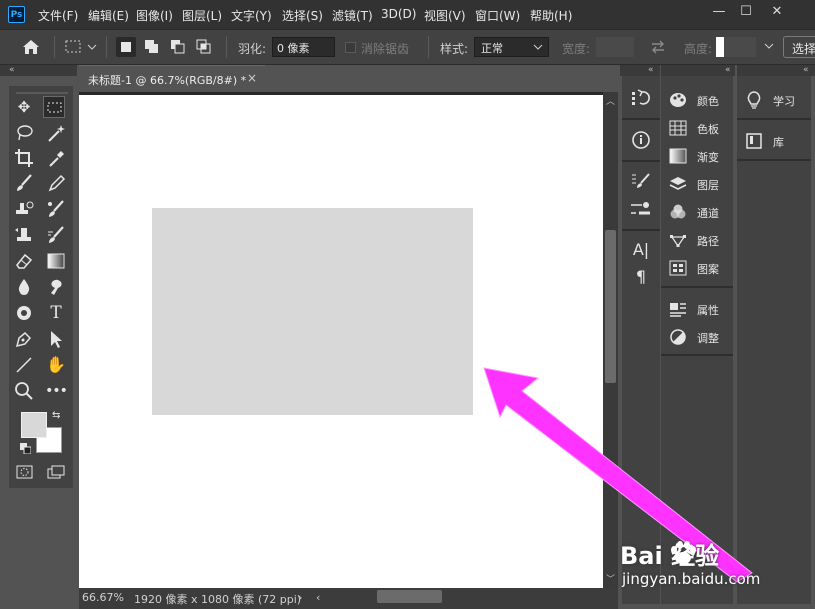 This screenshot has height=609, width=815. I want to click on watermark-url: jingyan.baidu.com, so click(691, 579).